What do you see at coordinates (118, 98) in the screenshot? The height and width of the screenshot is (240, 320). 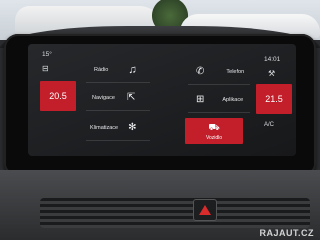 I see `menu-item-navigation: Navigace ⇱` at bounding box center [118, 98].